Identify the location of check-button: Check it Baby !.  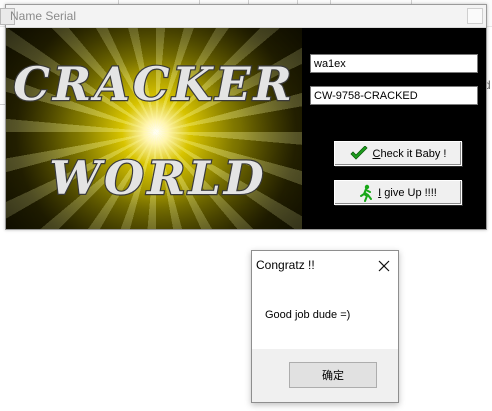
(398, 153).